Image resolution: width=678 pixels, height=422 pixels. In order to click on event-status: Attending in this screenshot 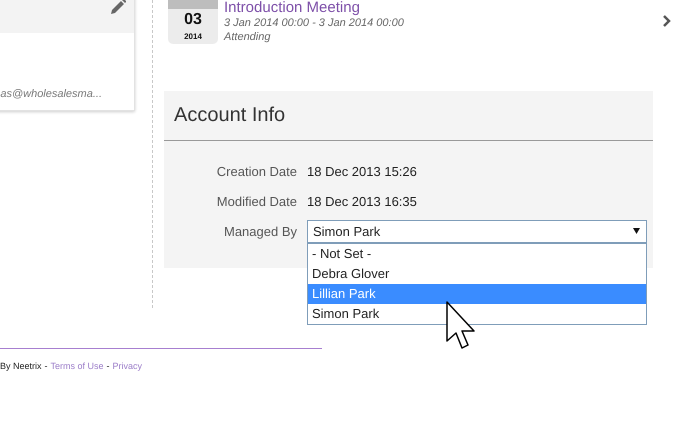, I will do `click(248, 37)`.